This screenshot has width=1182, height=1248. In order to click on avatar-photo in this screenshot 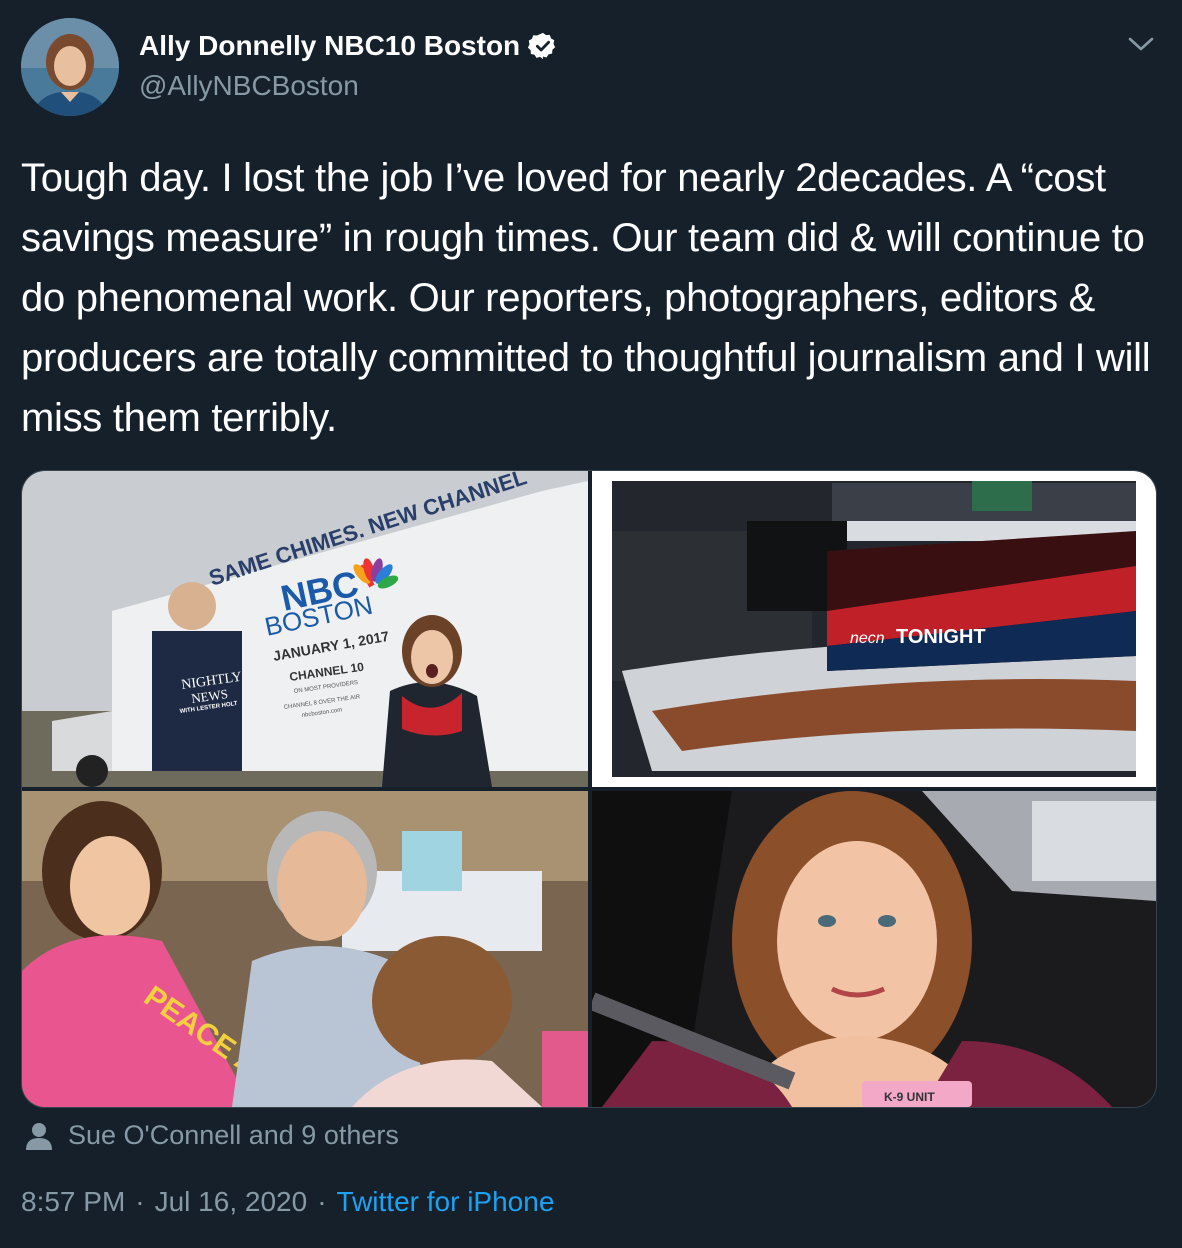, I will do `click(70, 67)`.